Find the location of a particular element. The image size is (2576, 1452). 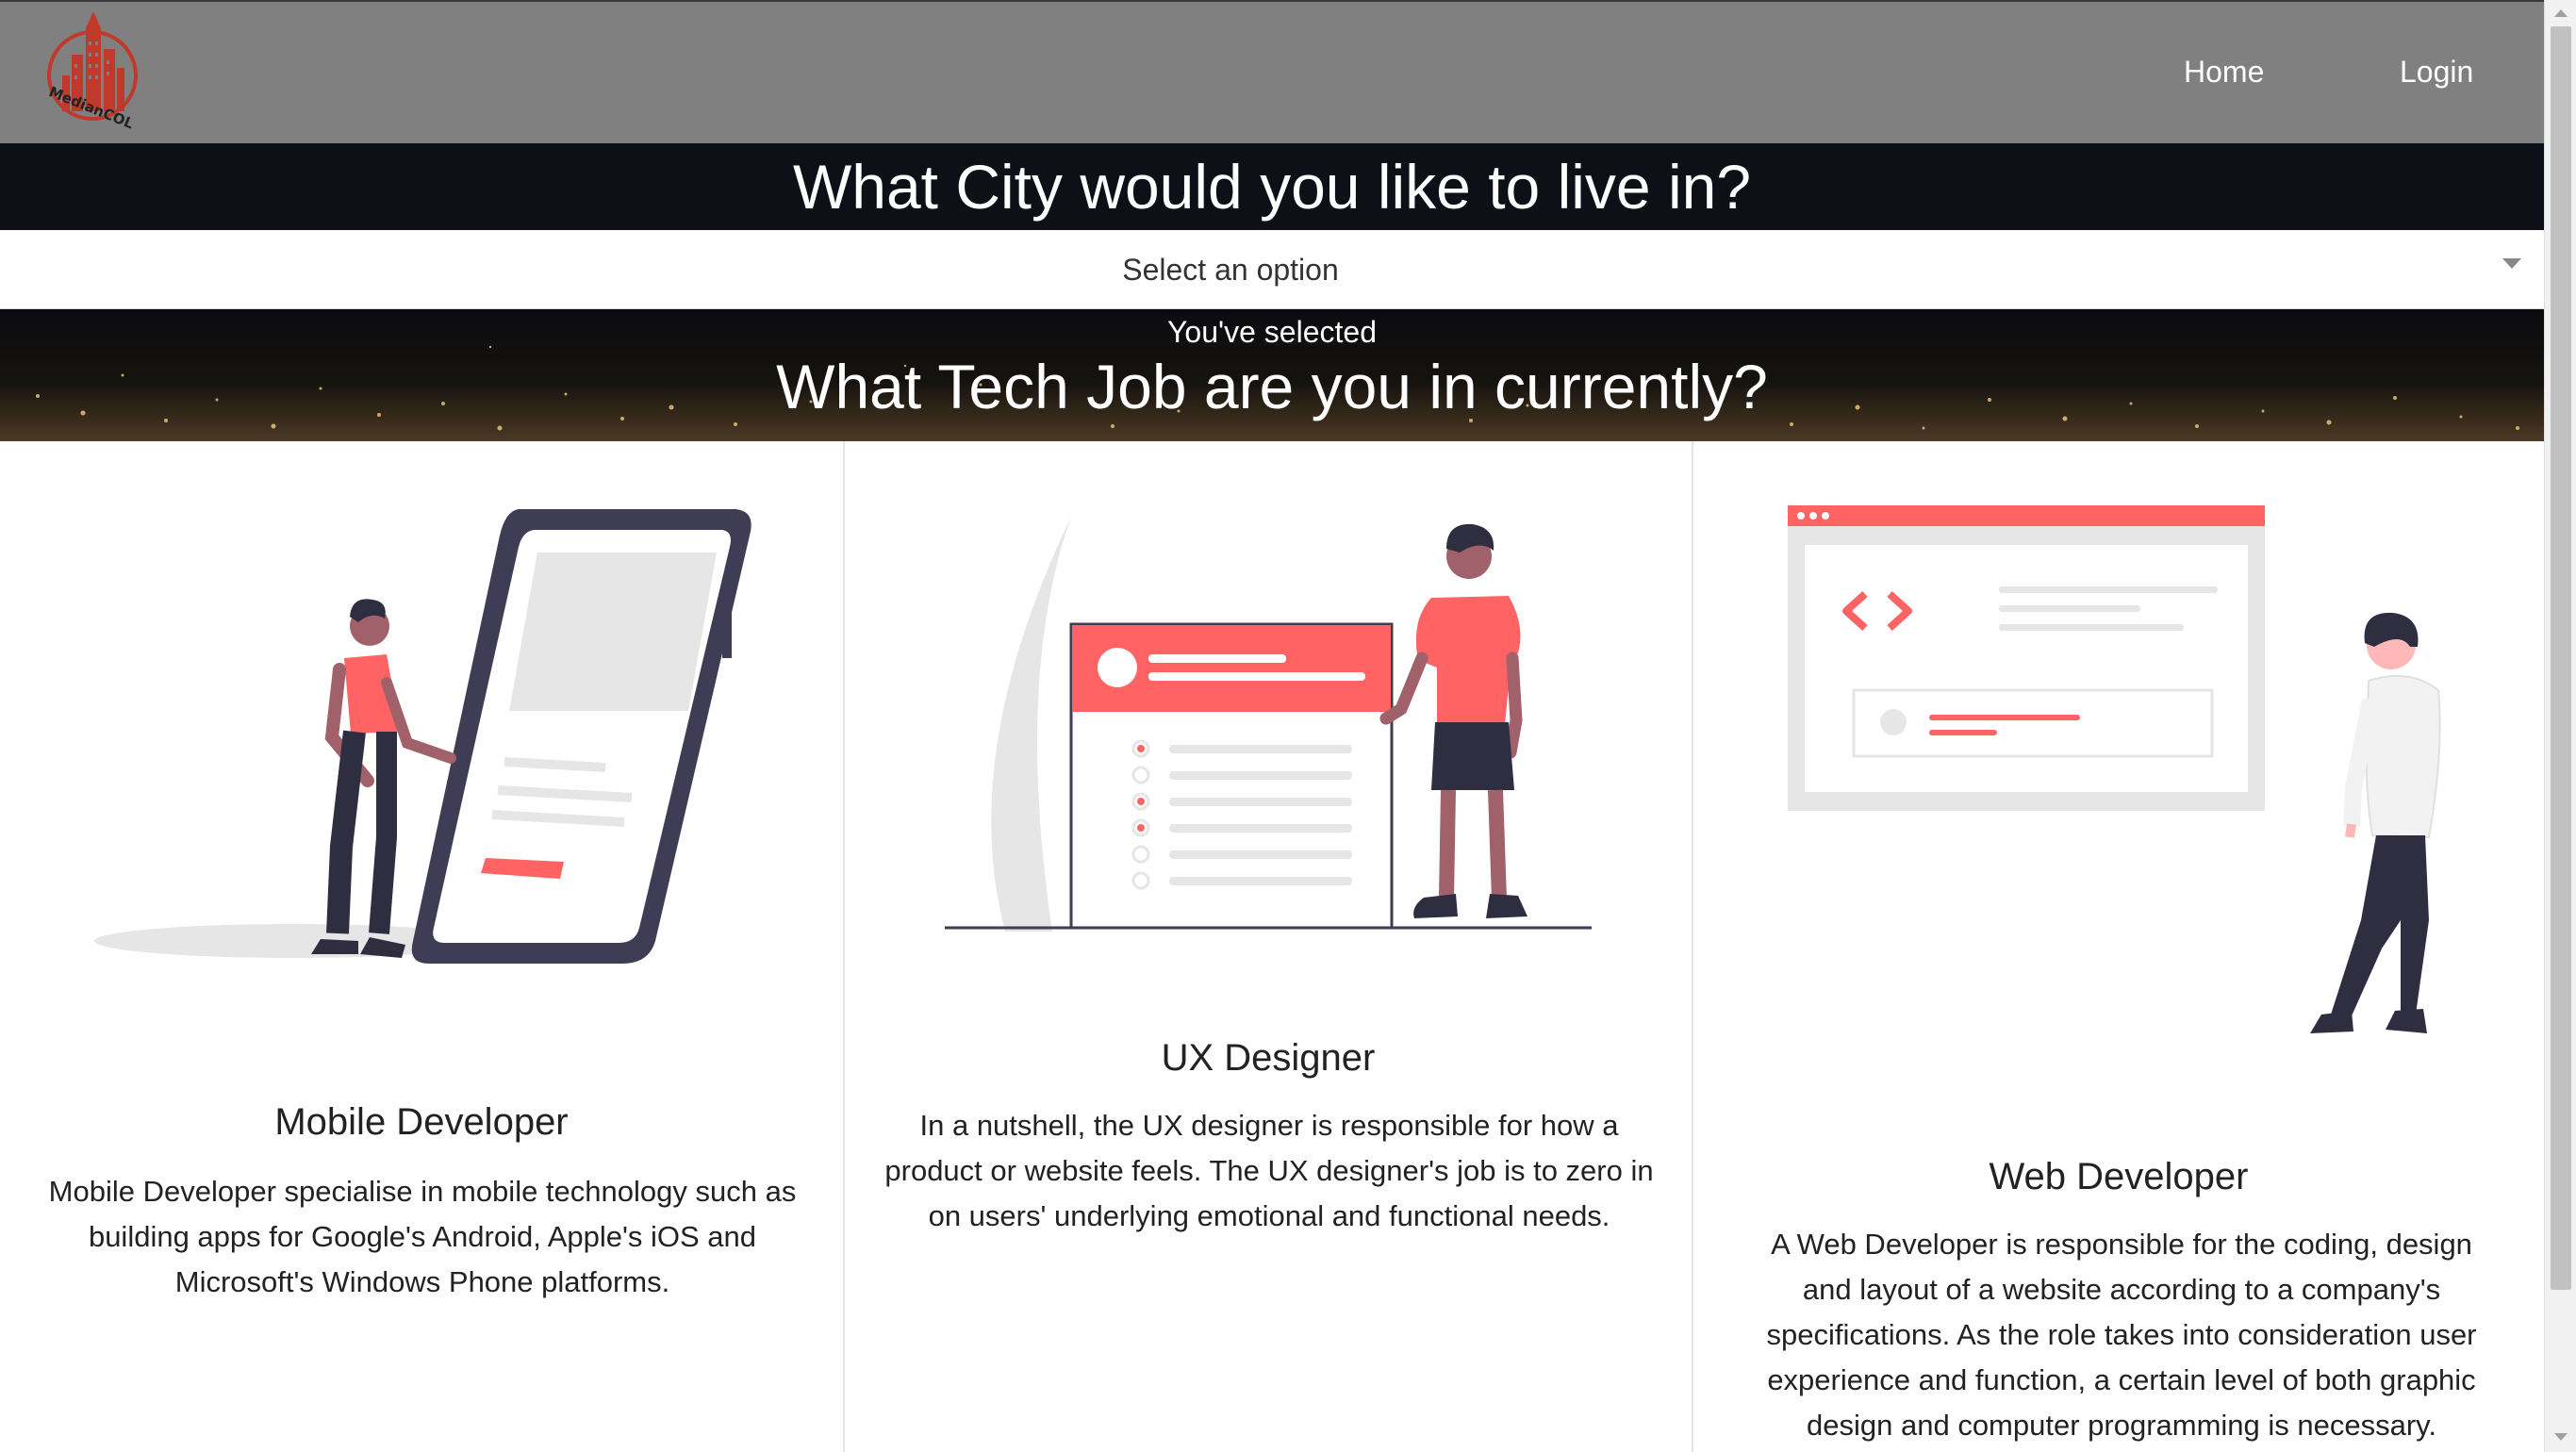

job-question-heading: What Tech Job are you in currently? is located at coordinates (1272, 386).